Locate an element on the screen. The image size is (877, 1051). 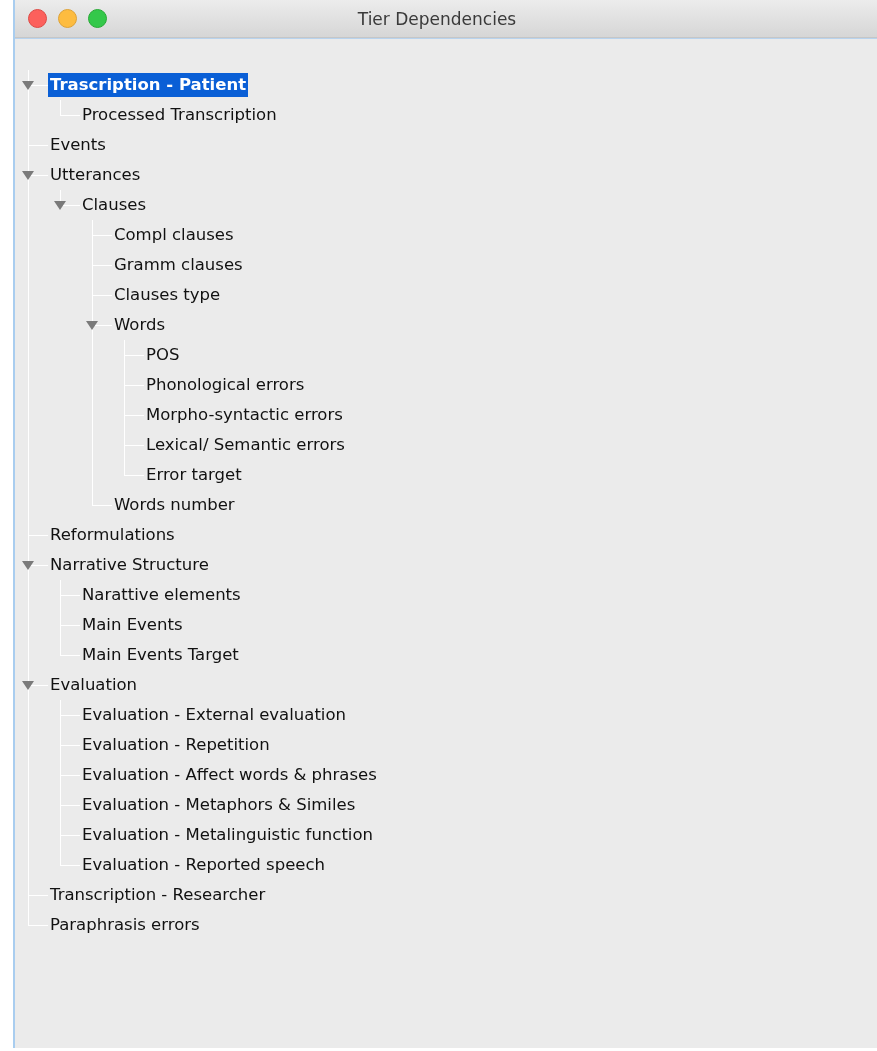
tree-item: Evaluation - Affect words & phrases is located at coordinates (229, 775).